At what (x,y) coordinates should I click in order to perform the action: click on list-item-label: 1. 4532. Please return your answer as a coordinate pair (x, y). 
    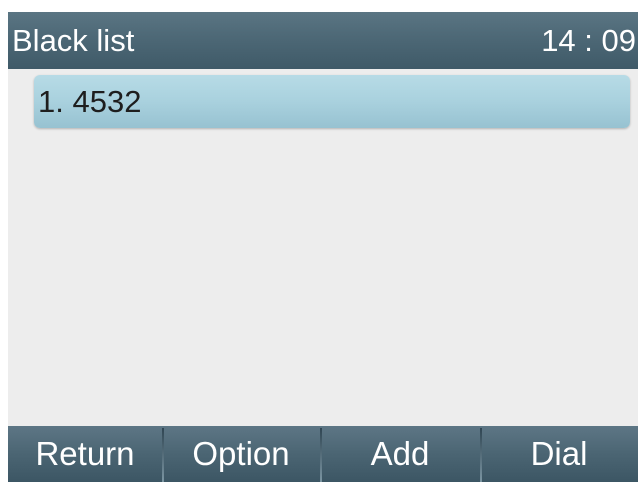
    Looking at the image, I should click on (90, 101).